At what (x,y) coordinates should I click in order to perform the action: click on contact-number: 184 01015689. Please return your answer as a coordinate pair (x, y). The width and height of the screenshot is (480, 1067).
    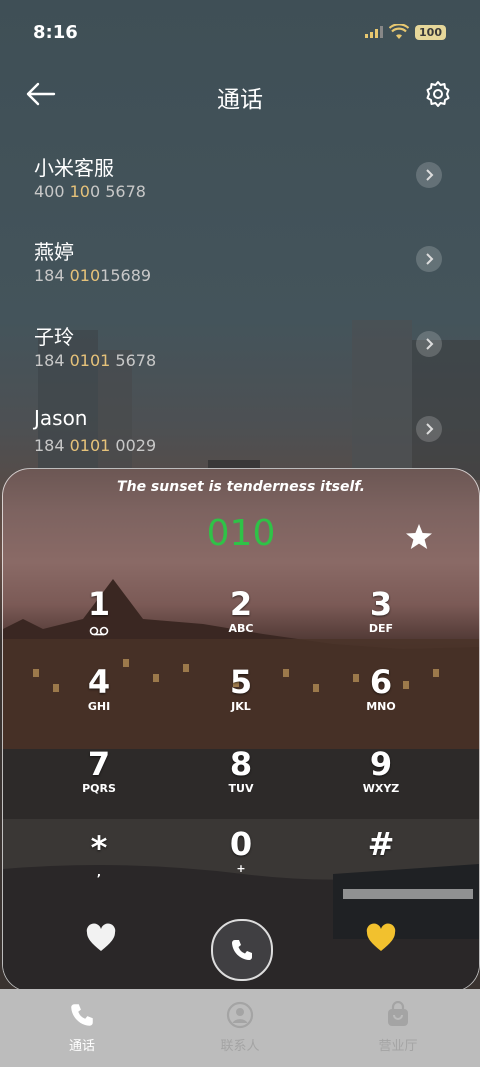
    Looking at the image, I should click on (92, 275).